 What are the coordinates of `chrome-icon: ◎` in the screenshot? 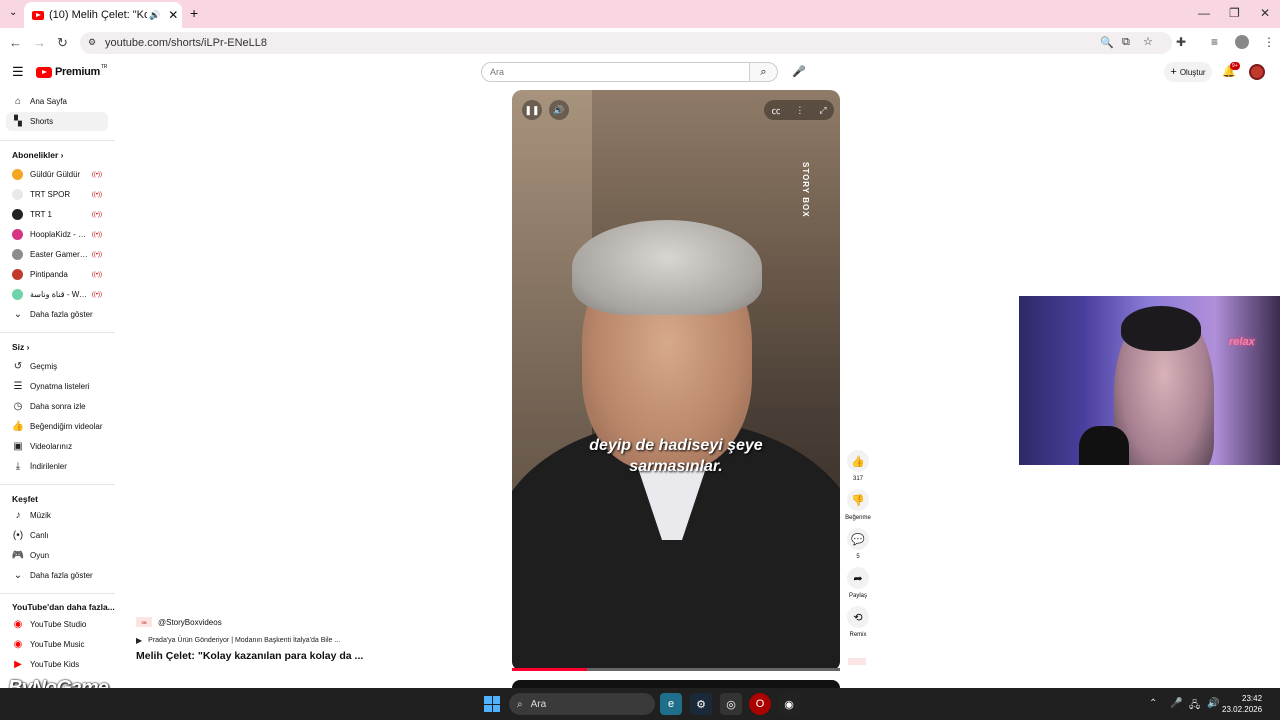 It's located at (731, 704).